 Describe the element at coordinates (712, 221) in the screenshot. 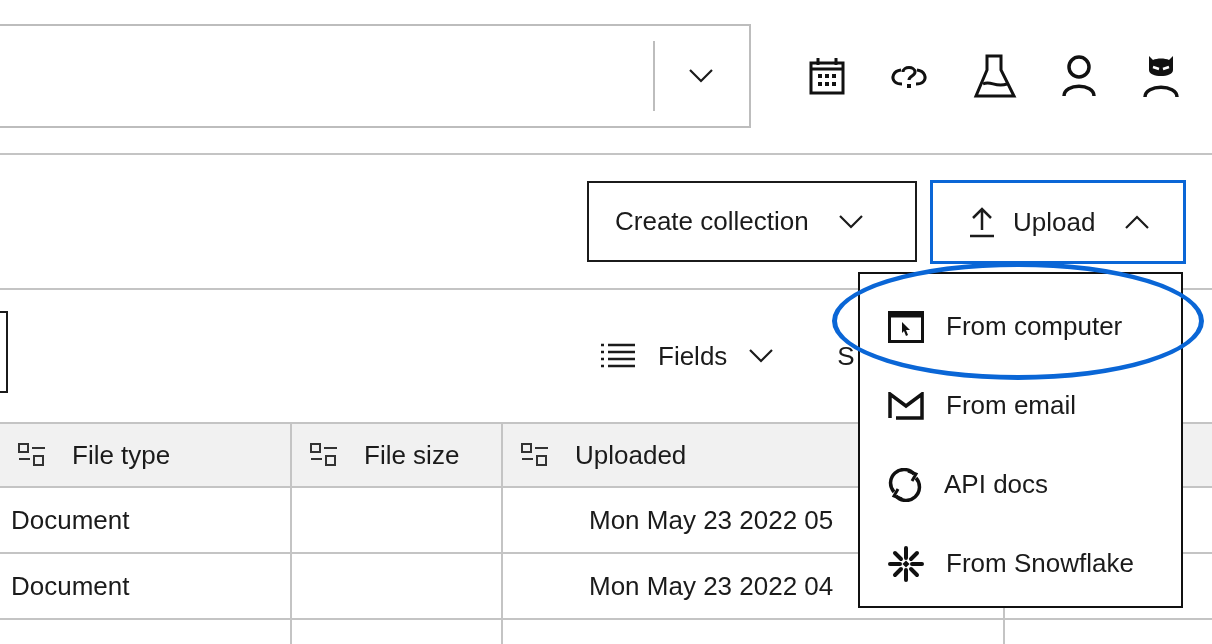

I see `button-label: Create collection` at that location.